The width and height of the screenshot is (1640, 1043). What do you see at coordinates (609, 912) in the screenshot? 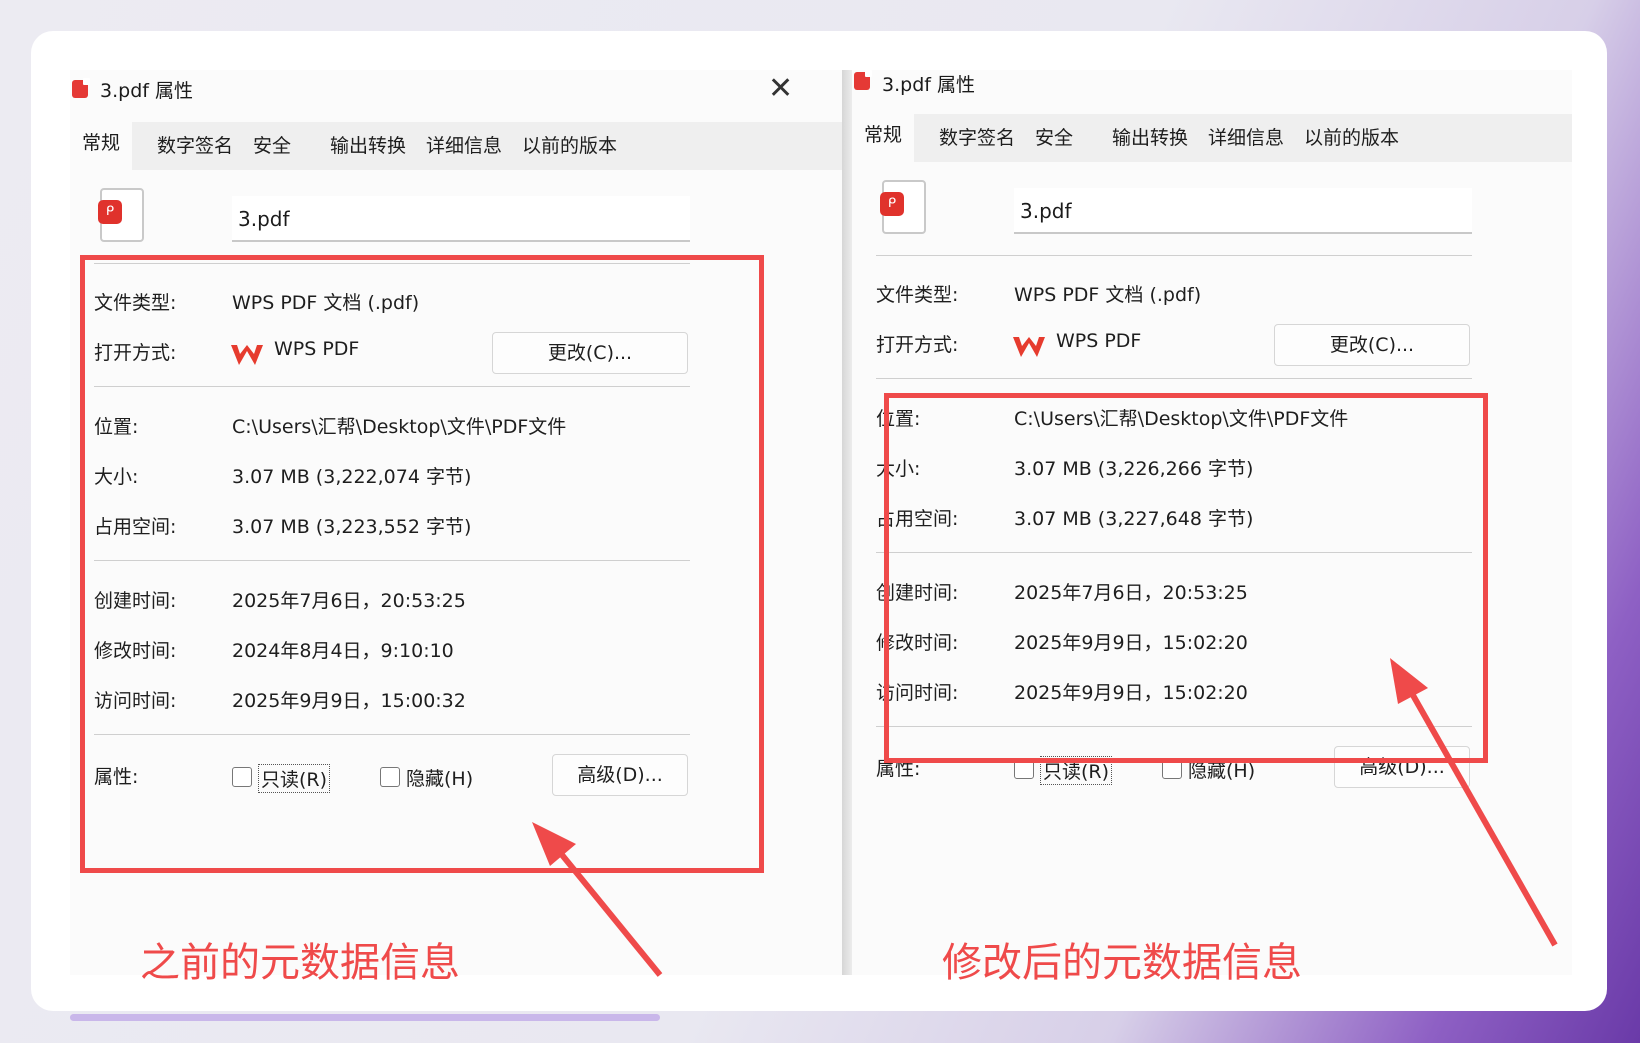
I see `left-arrow-shaft` at bounding box center [609, 912].